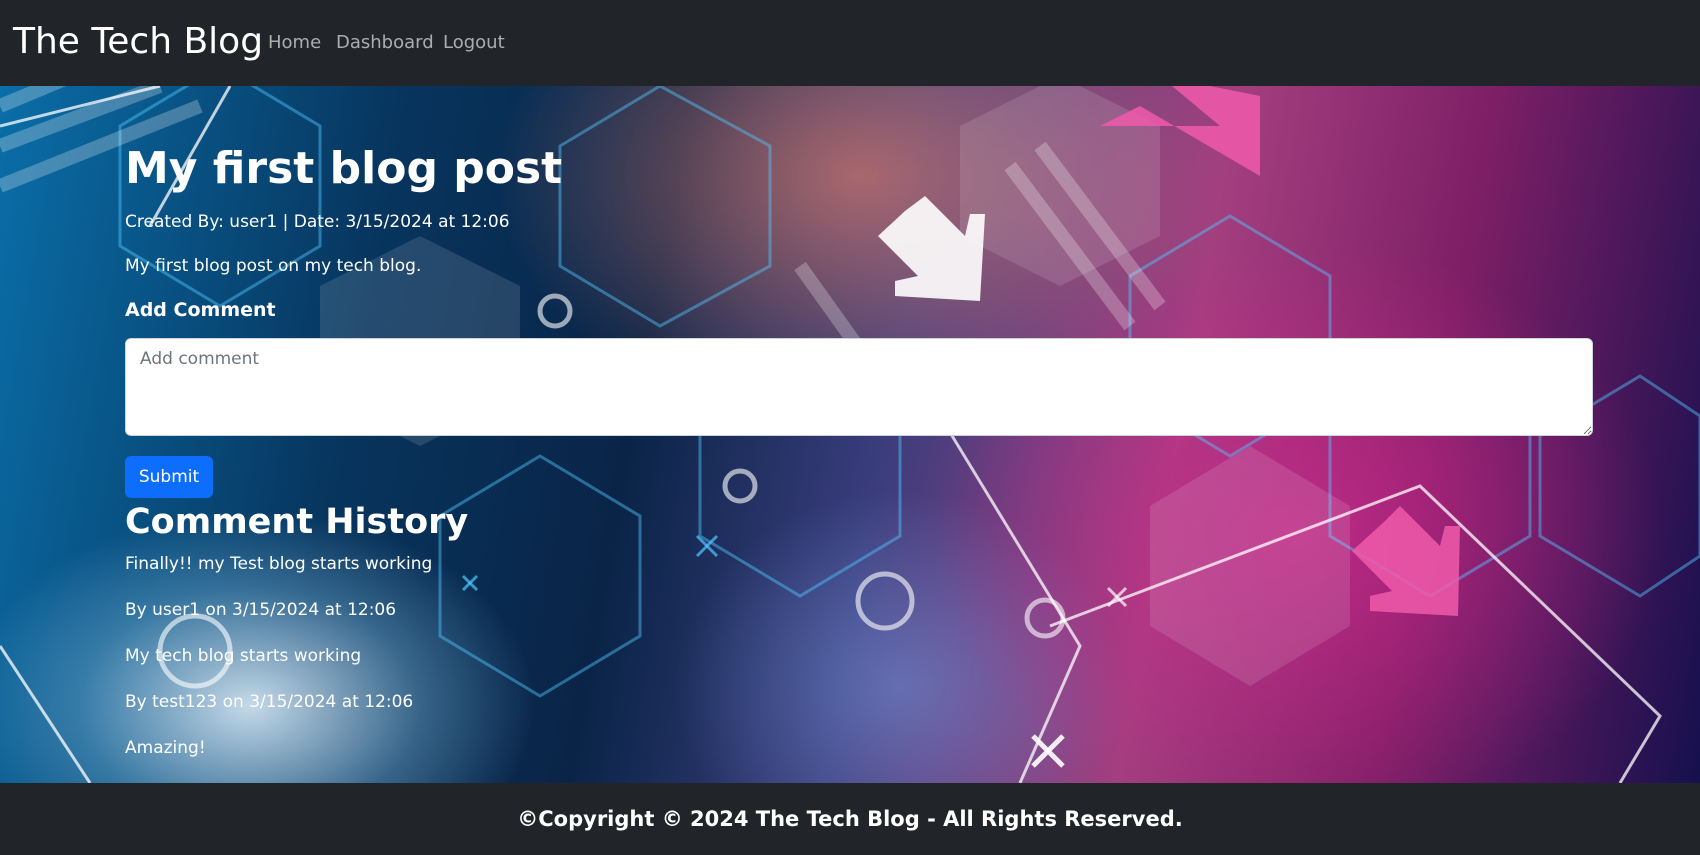 The image size is (1700, 855). I want to click on submit-button: Submit, so click(169, 477).